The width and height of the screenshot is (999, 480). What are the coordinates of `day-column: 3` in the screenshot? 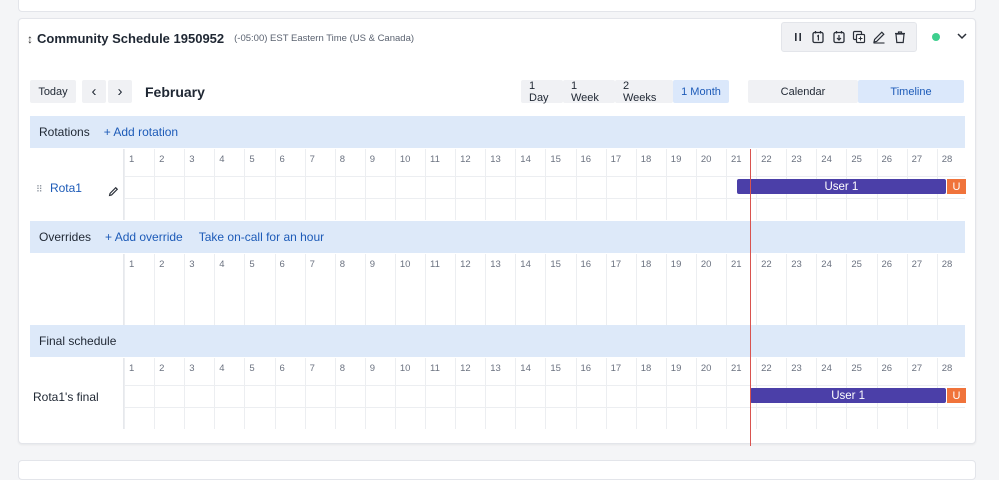 It's located at (199, 393).